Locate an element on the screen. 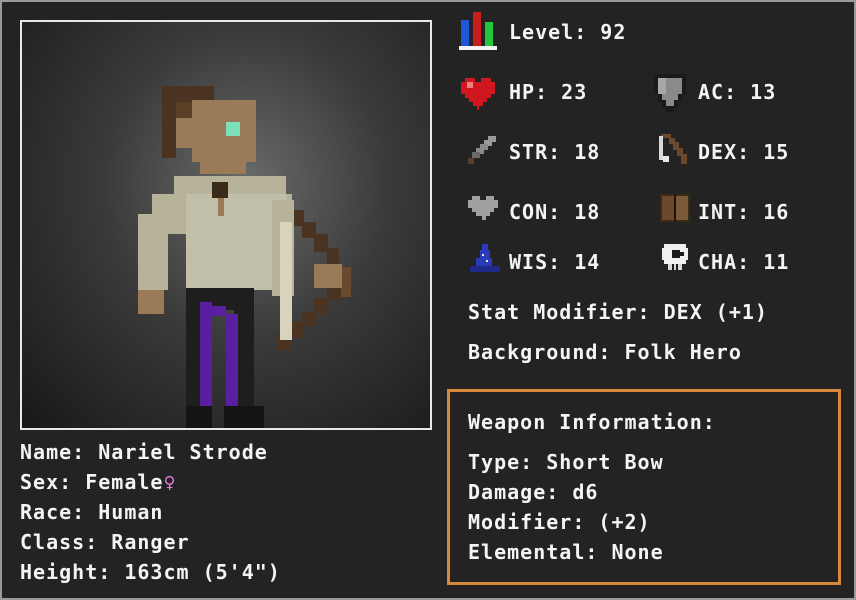 The image size is (856, 600). weapon-damage: Damage: d6 is located at coordinates (533, 492).